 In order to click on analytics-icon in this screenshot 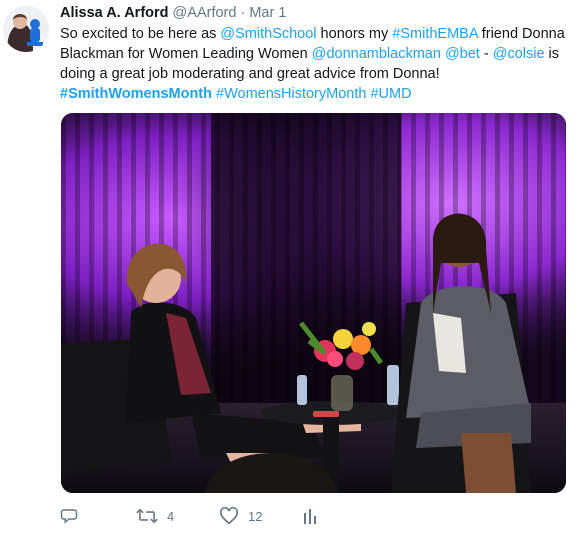, I will do `click(310, 516)`.